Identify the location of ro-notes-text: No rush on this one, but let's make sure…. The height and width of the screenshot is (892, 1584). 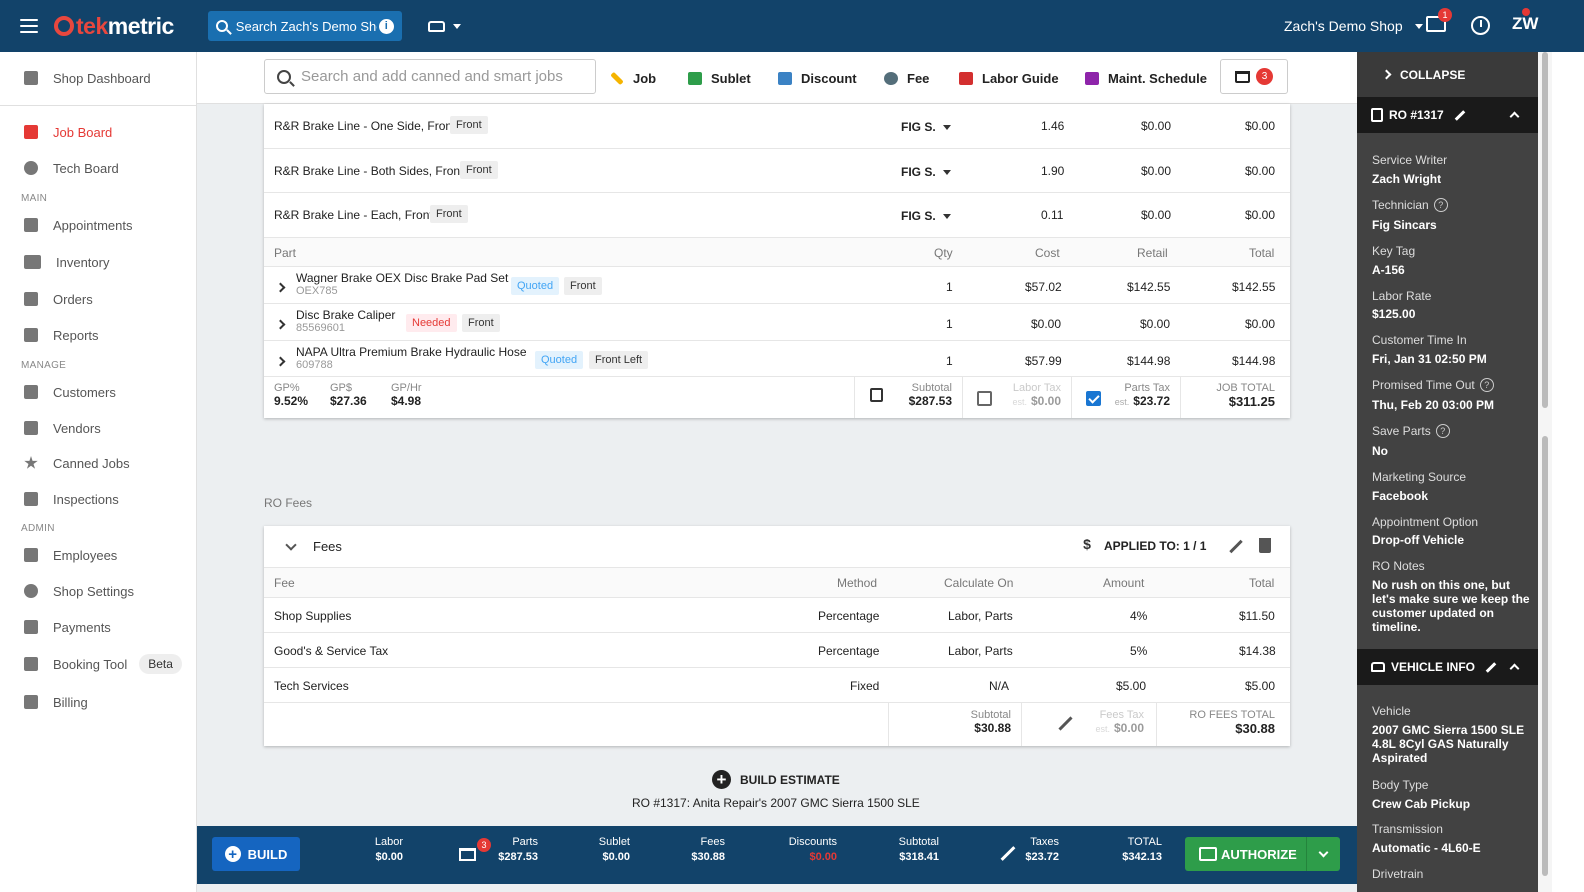
(1451, 606).